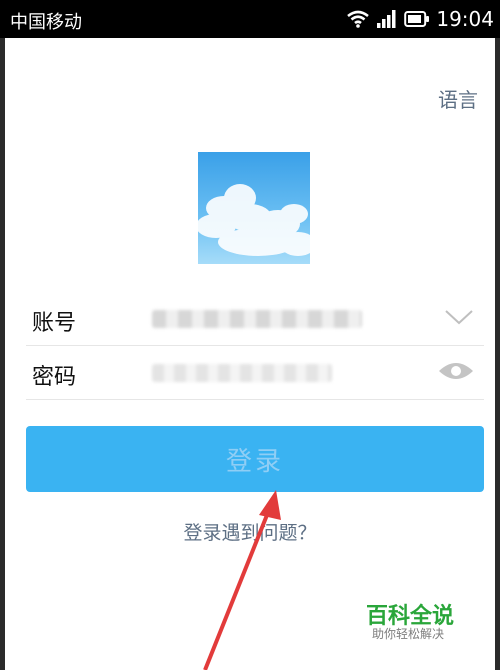  I want to click on password-visibility-toggle, so click(456, 373).